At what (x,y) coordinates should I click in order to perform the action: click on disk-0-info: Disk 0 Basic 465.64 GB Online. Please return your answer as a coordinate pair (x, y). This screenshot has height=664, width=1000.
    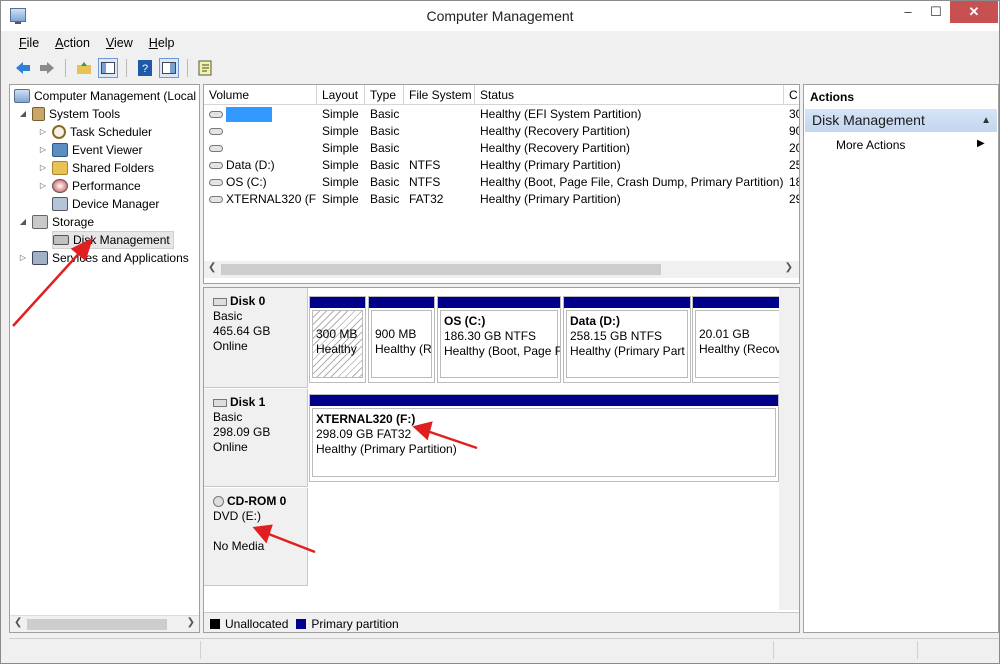
    Looking at the image, I should click on (256, 338).